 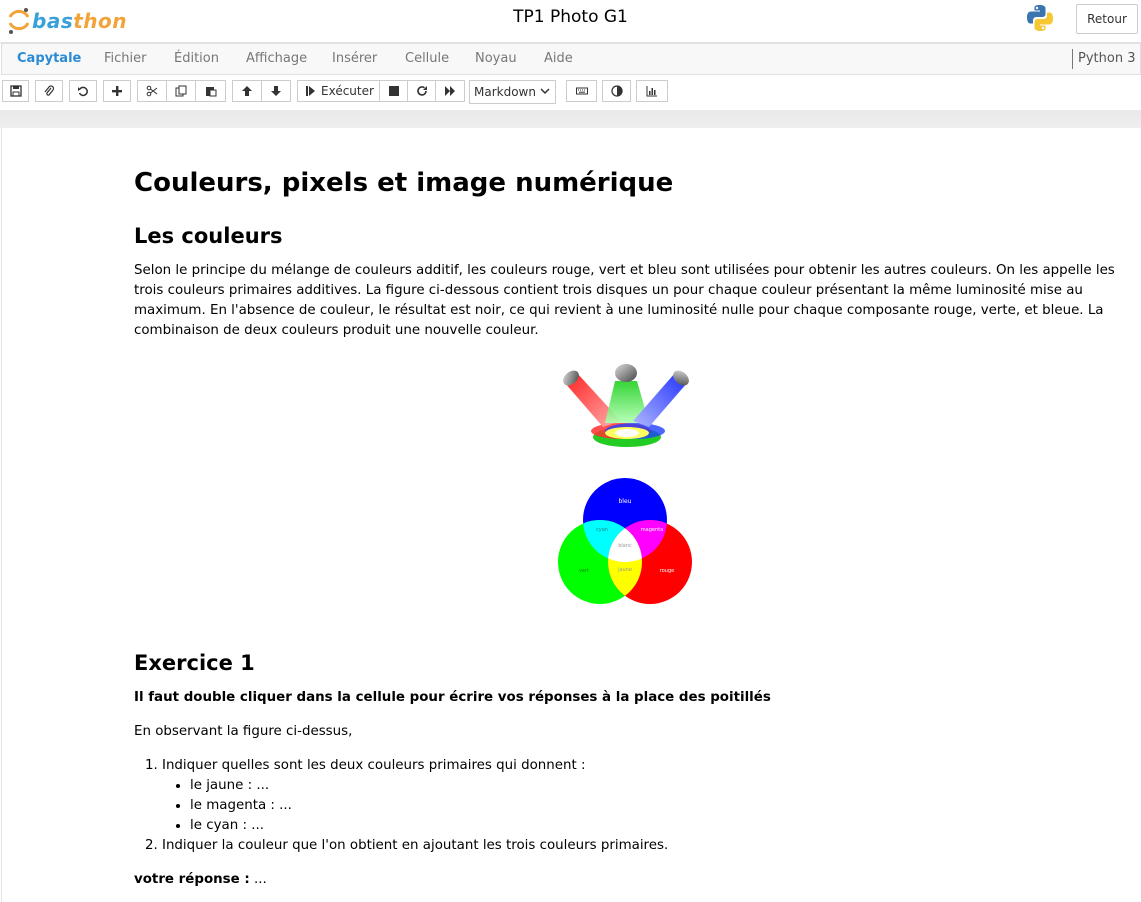 I want to click on chart-icon, so click(x=651, y=91).